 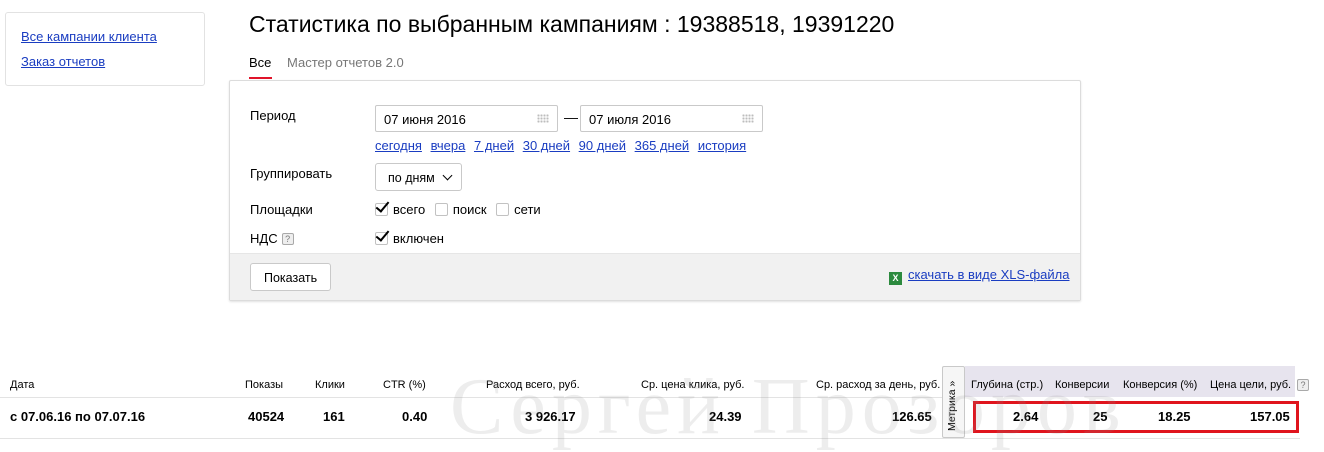 I want to click on group-select: по дням, so click(x=418, y=177).